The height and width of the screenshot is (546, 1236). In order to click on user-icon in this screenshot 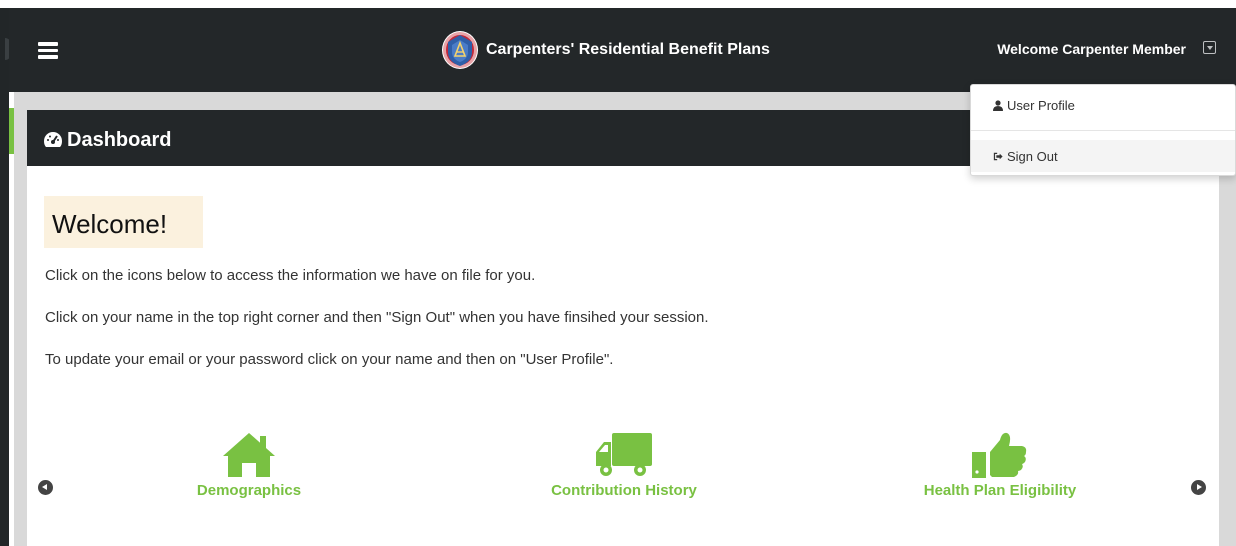, I will do `click(998, 105)`.